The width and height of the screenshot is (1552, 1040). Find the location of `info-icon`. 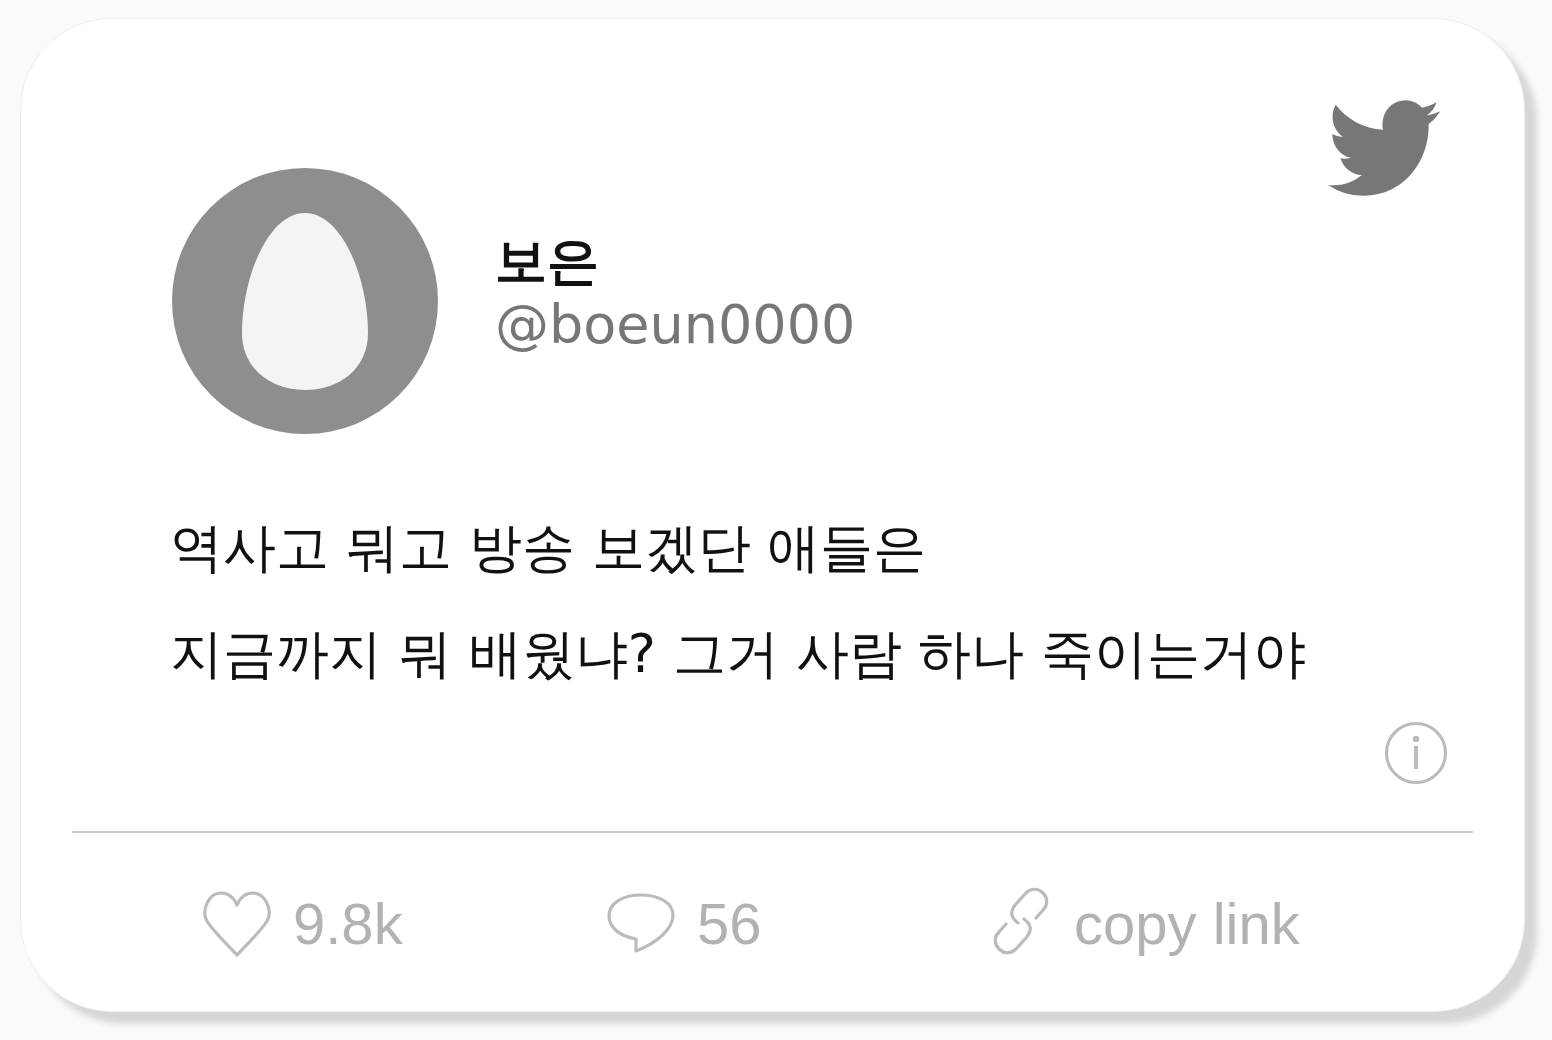

info-icon is located at coordinates (1416, 753).